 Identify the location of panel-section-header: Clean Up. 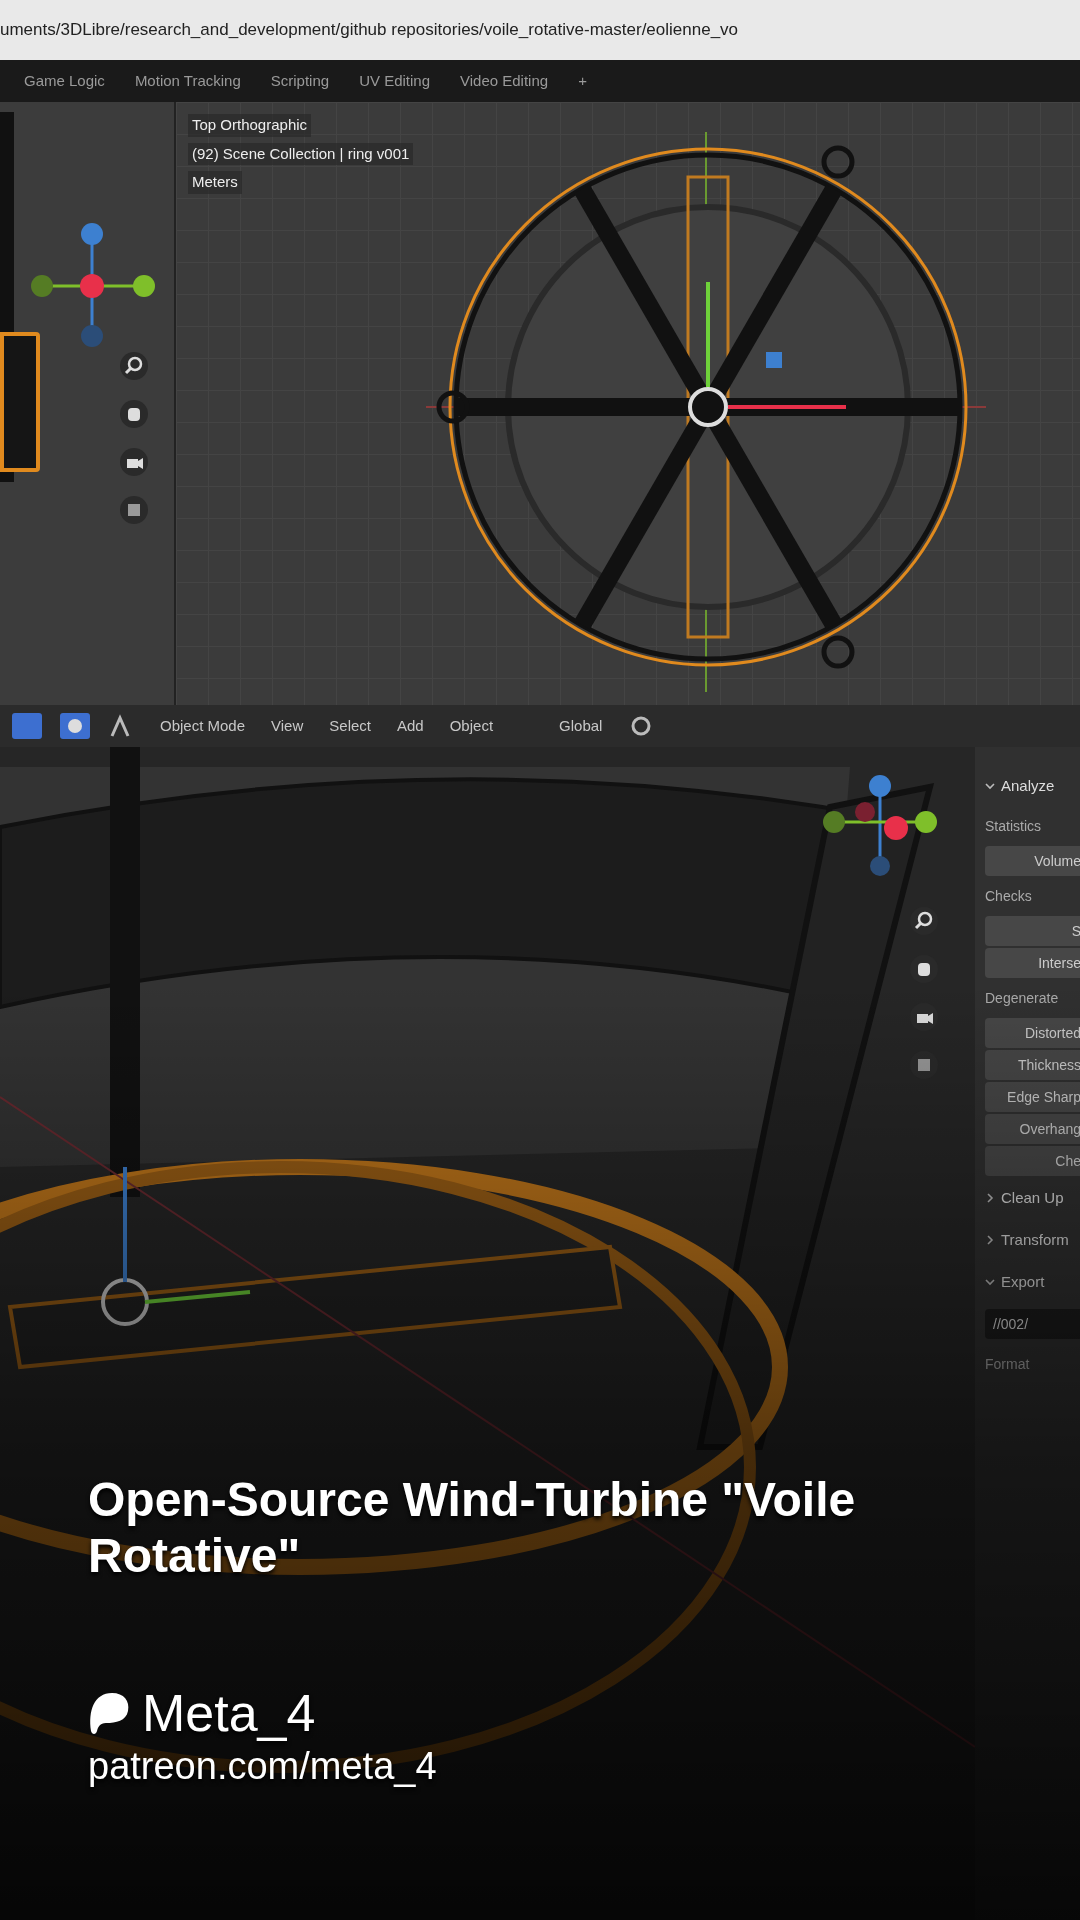
(1032, 1198).